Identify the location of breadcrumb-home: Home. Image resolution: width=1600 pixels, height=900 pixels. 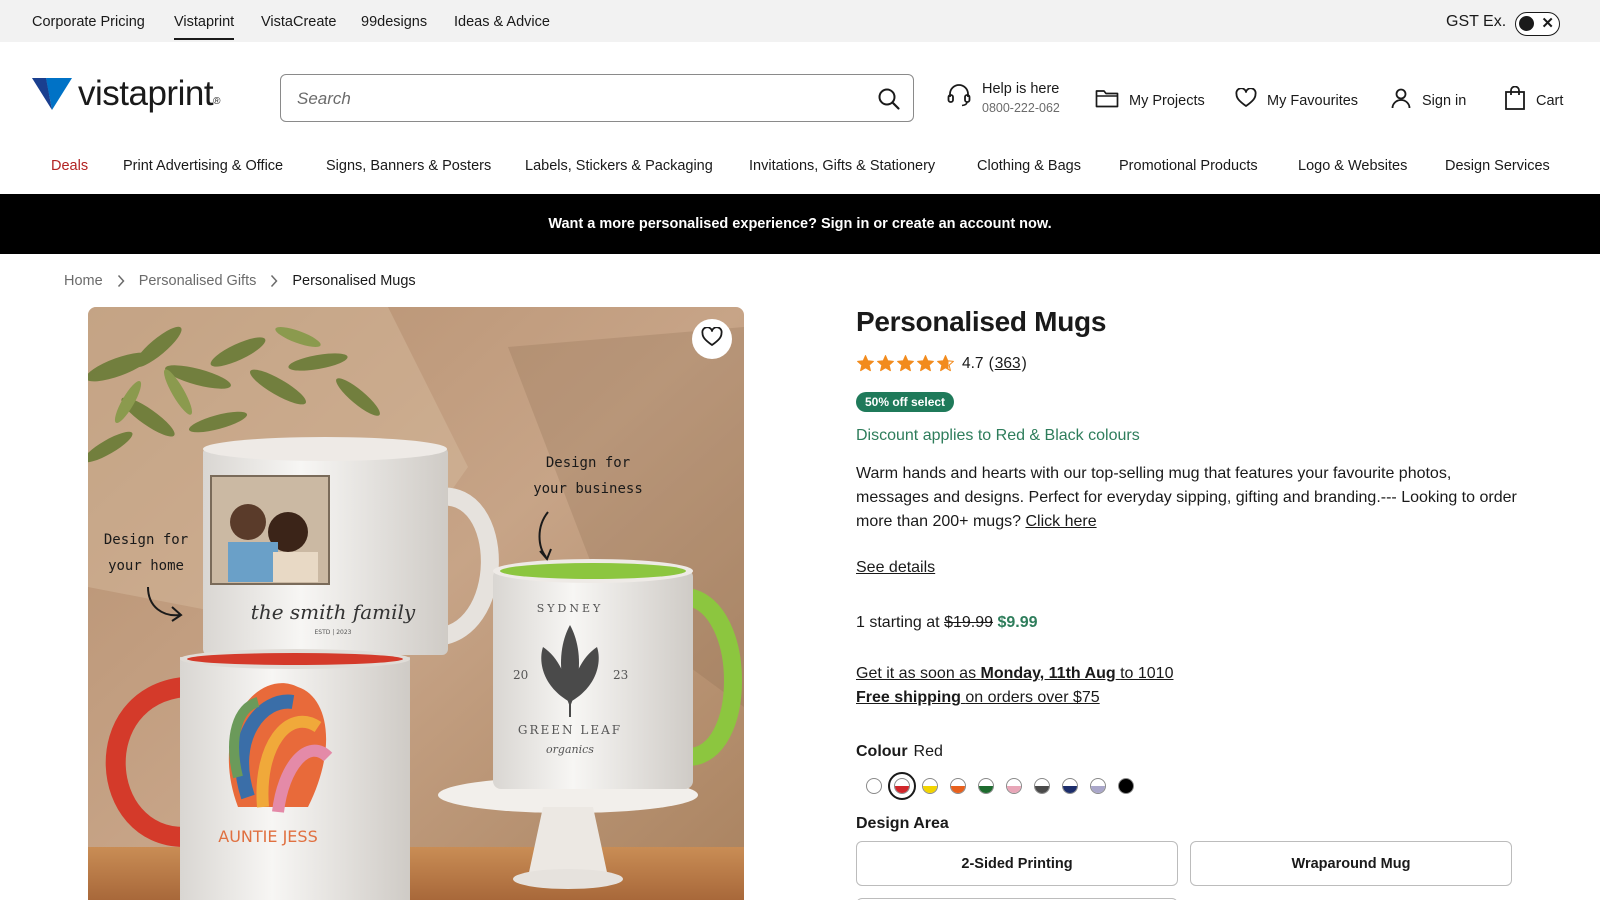
(83, 281).